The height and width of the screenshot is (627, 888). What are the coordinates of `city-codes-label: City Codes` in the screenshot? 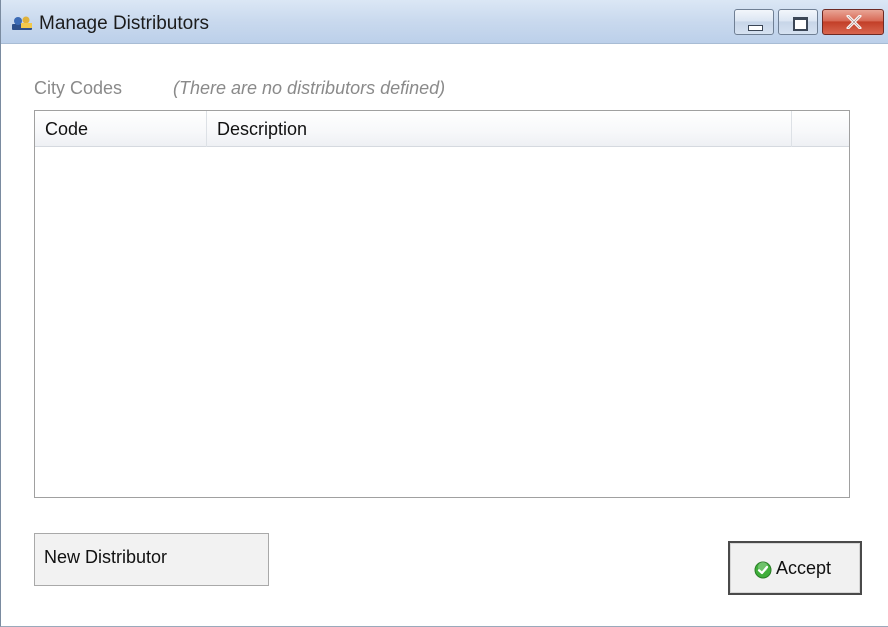 It's located at (78, 88).